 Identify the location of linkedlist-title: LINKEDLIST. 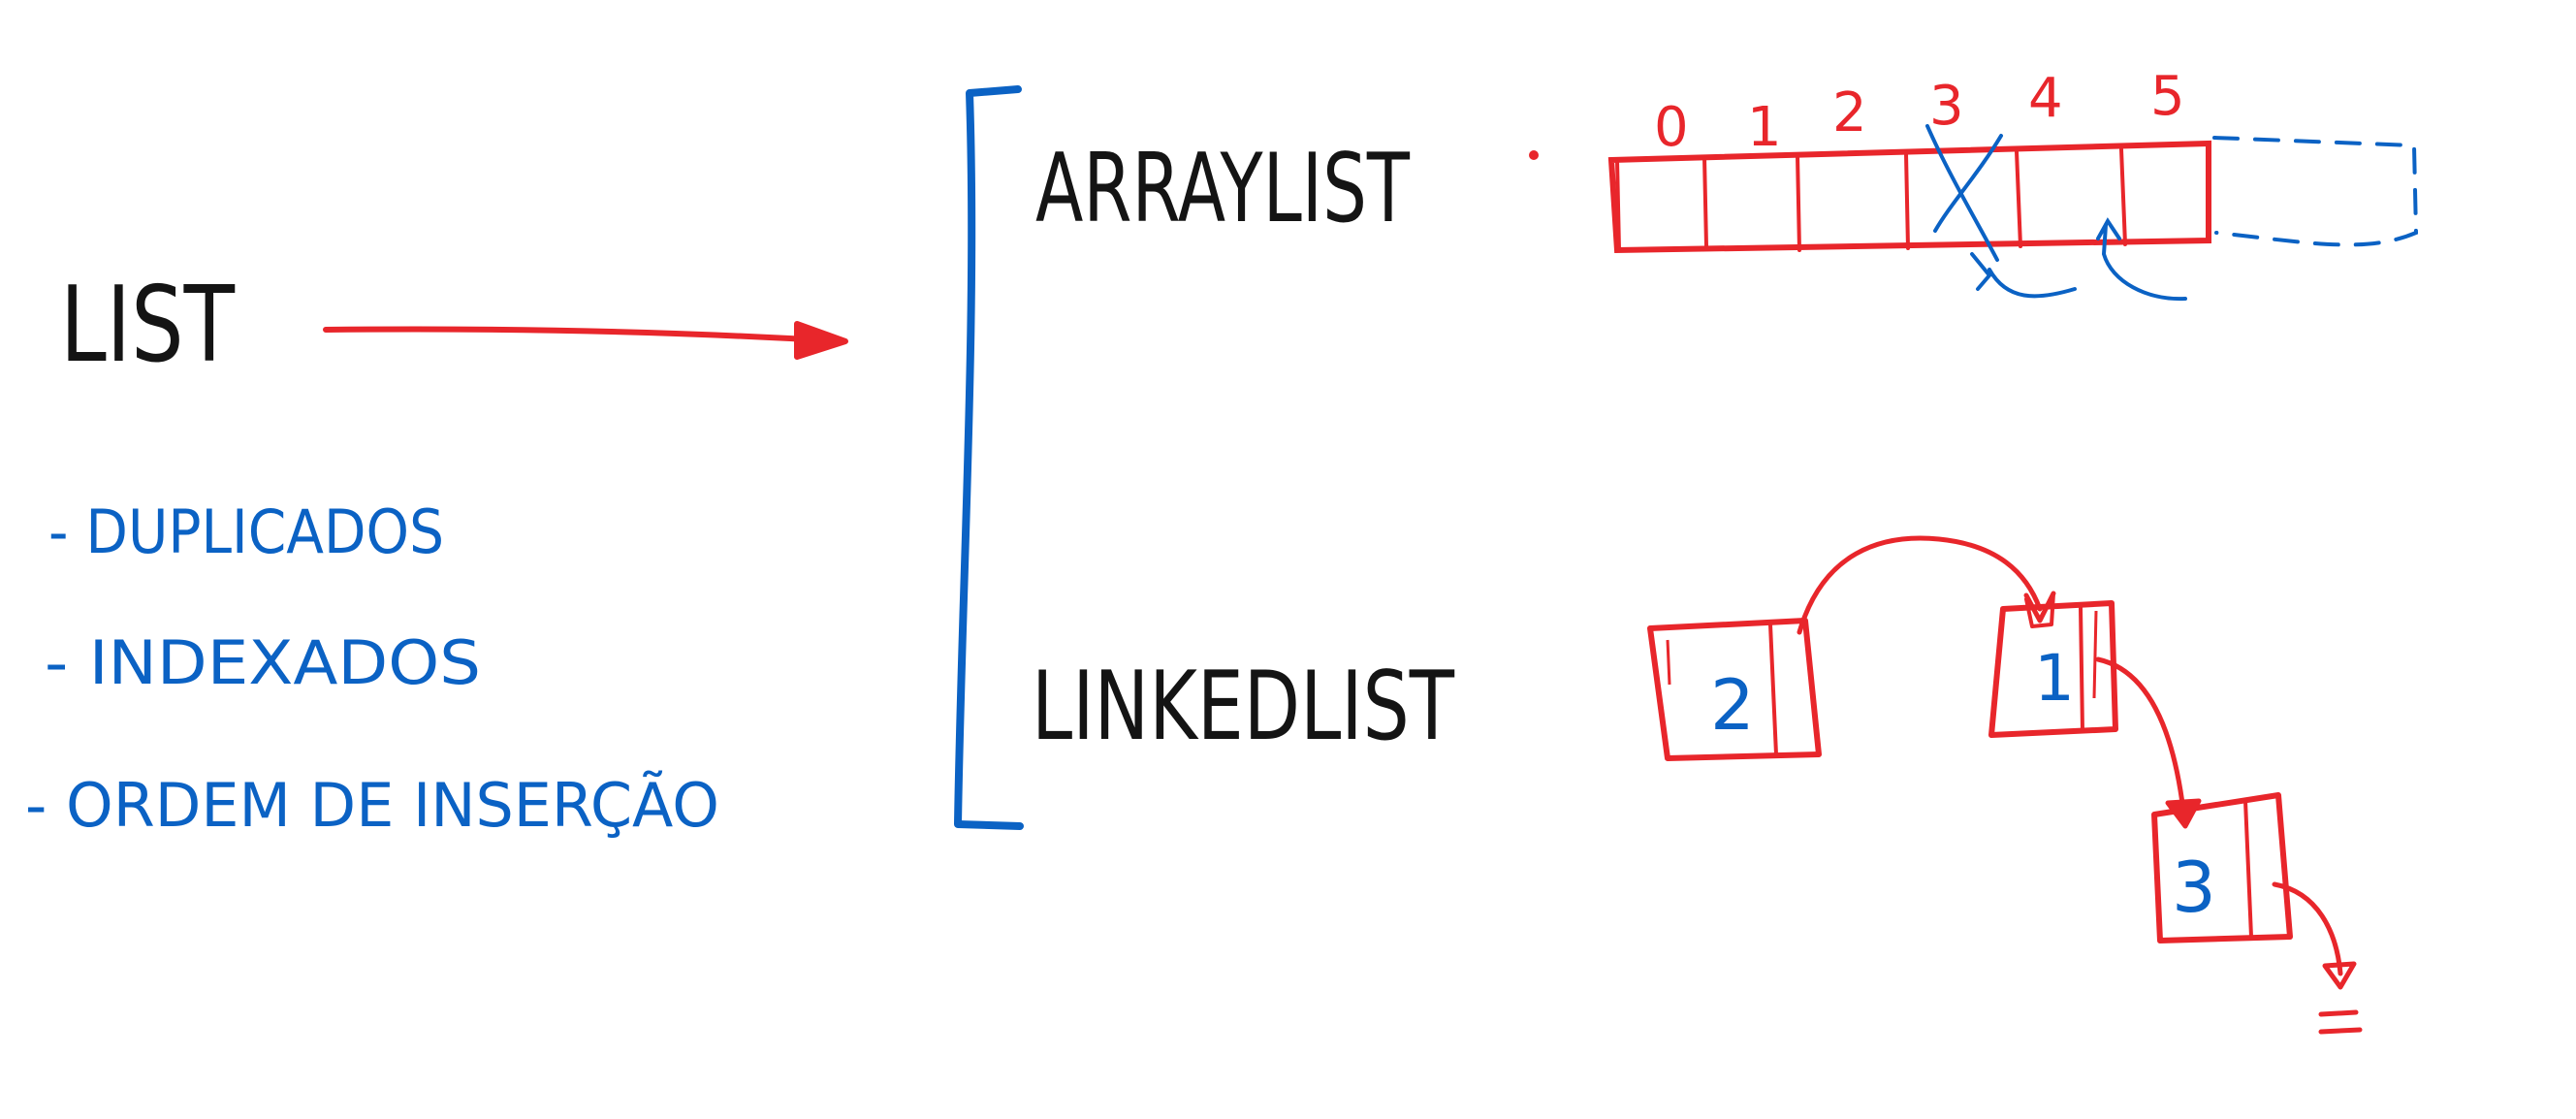
(1243, 707).